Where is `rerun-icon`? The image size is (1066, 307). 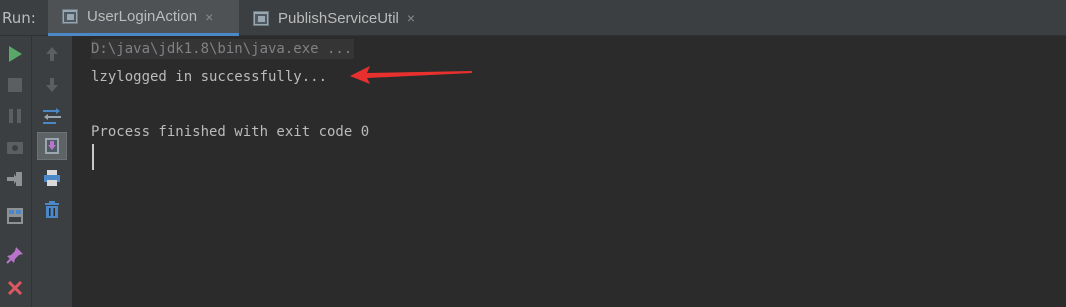
rerun-icon is located at coordinates (15, 54).